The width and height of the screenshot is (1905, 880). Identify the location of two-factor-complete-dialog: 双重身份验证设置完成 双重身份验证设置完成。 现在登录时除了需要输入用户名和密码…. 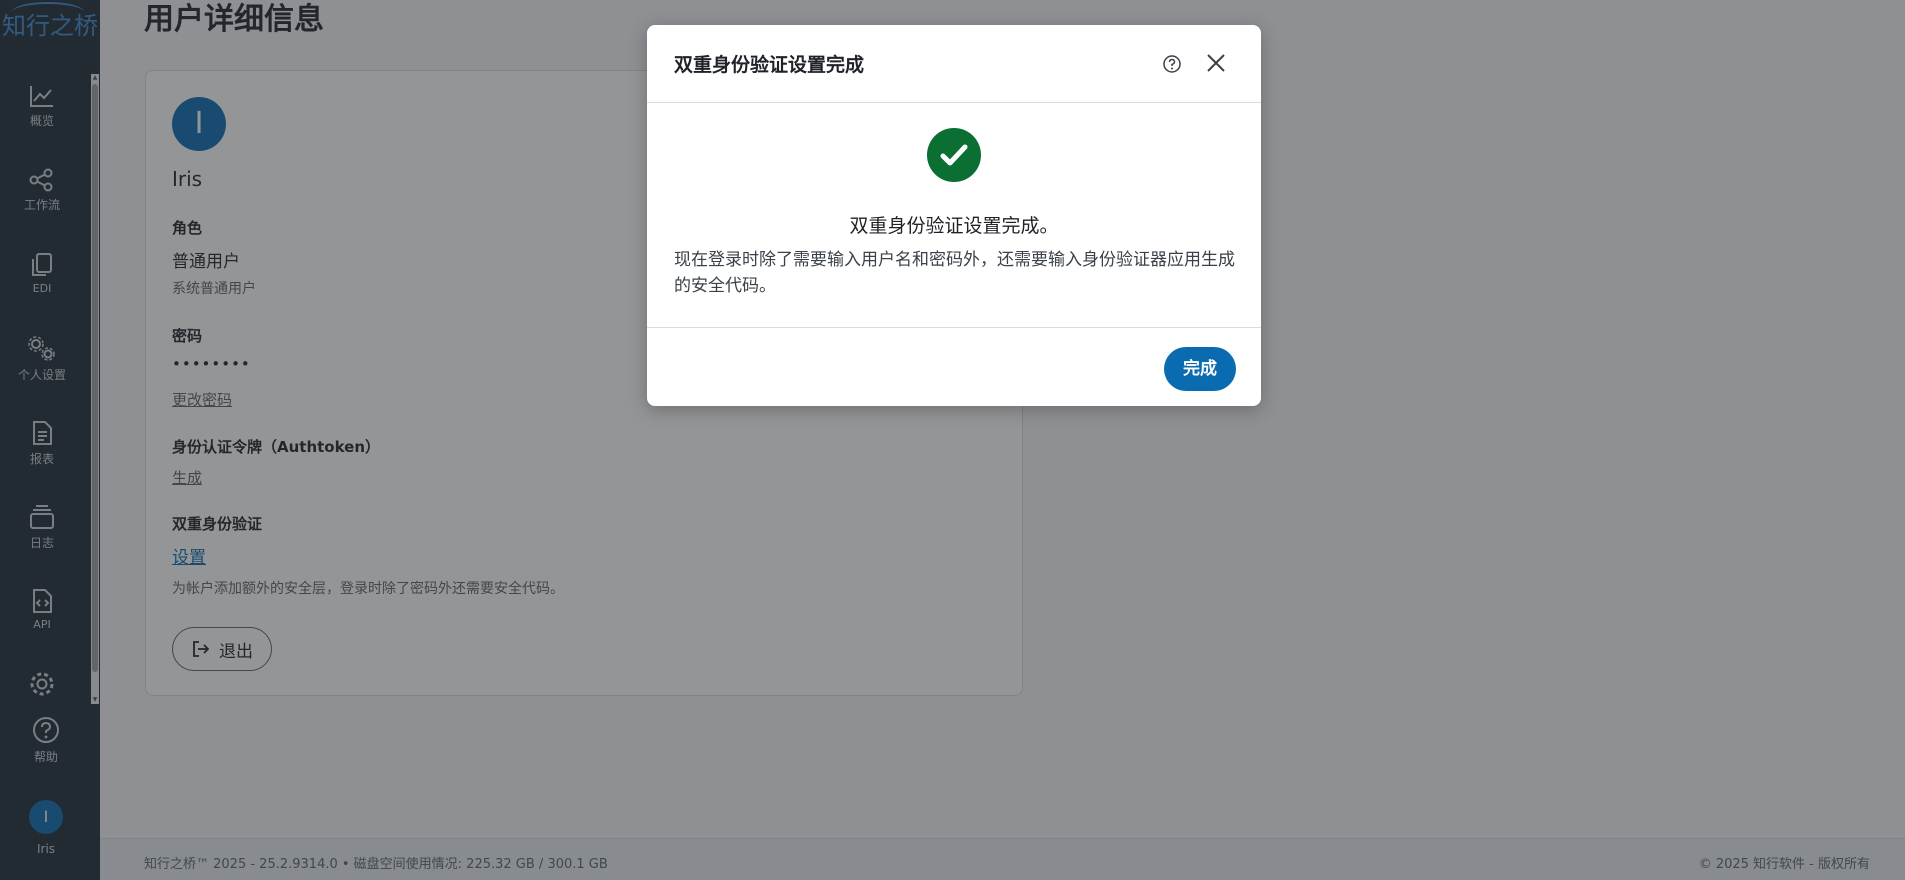
(954, 215).